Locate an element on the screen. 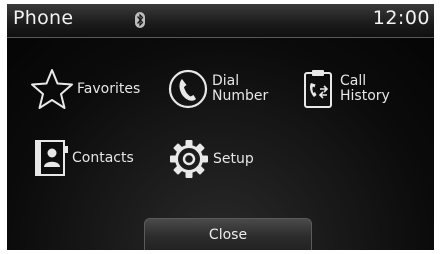 The height and width of the screenshot is (254, 441). history-line-1: Call is located at coordinates (353, 81).